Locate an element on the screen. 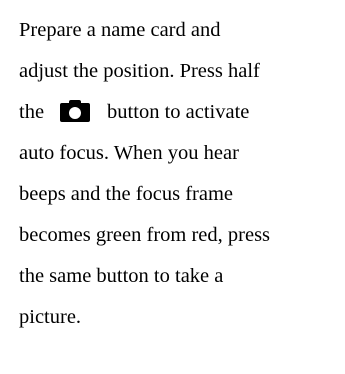  text-fragment: button to activate is located at coordinates (178, 112).